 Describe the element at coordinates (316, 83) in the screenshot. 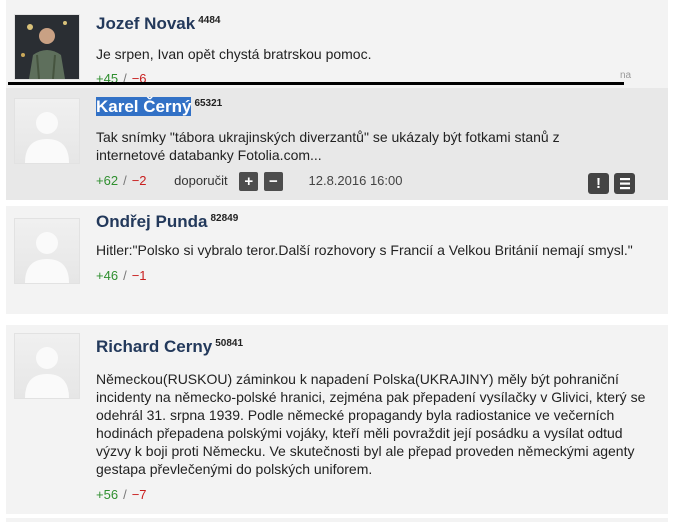

I see `divider-line` at that location.